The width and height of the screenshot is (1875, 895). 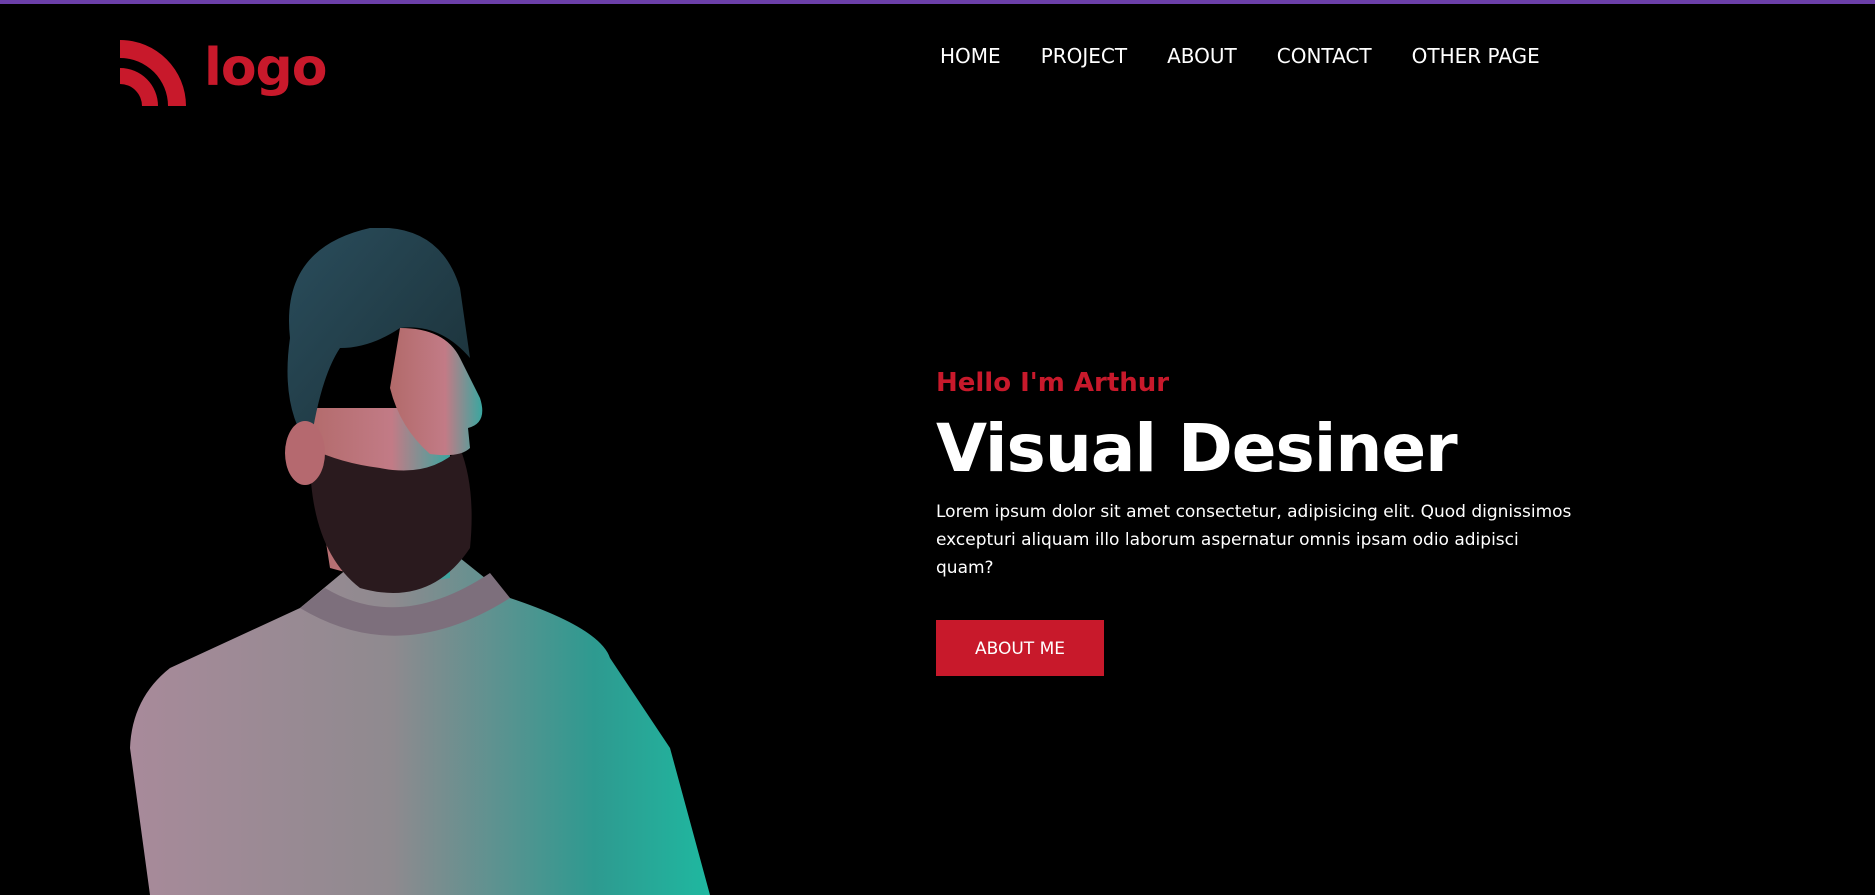 What do you see at coordinates (1240, 56) in the screenshot?
I see `main-nav: HOME PROJECT ABOUT CONTACT OTHER PAGE` at bounding box center [1240, 56].